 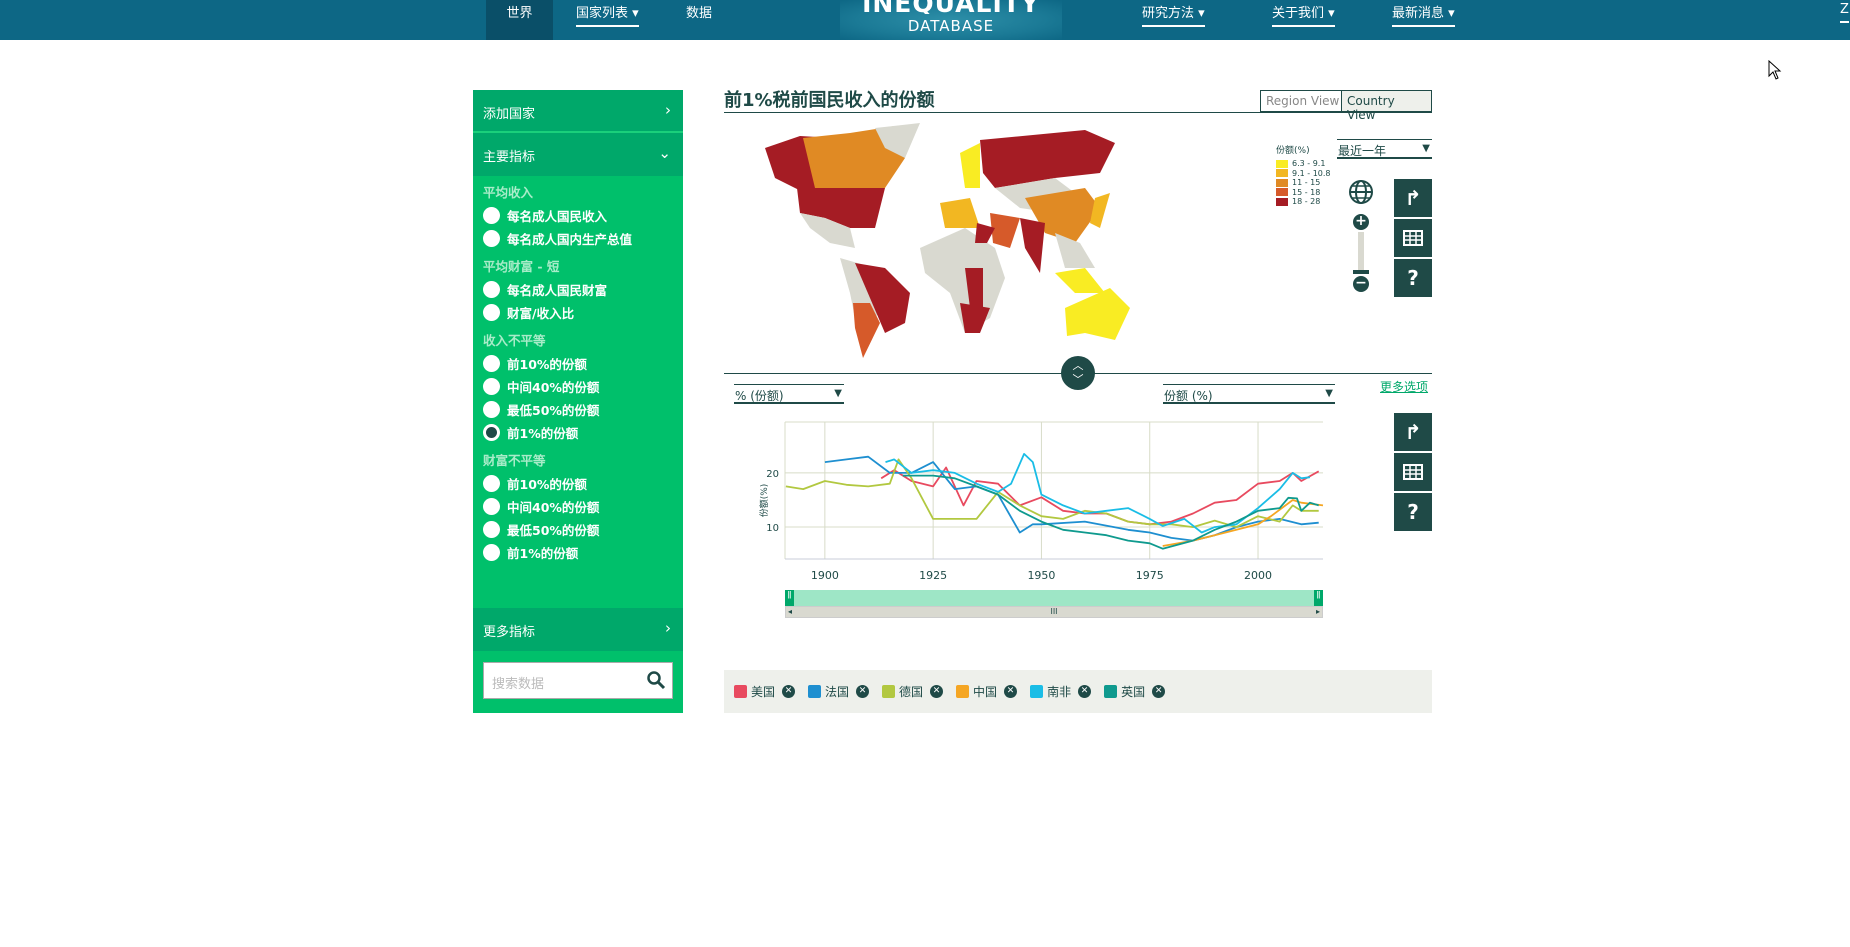 What do you see at coordinates (1361, 272) in the screenshot?
I see `zoom-slider-handle` at bounding box center [1361, 272].